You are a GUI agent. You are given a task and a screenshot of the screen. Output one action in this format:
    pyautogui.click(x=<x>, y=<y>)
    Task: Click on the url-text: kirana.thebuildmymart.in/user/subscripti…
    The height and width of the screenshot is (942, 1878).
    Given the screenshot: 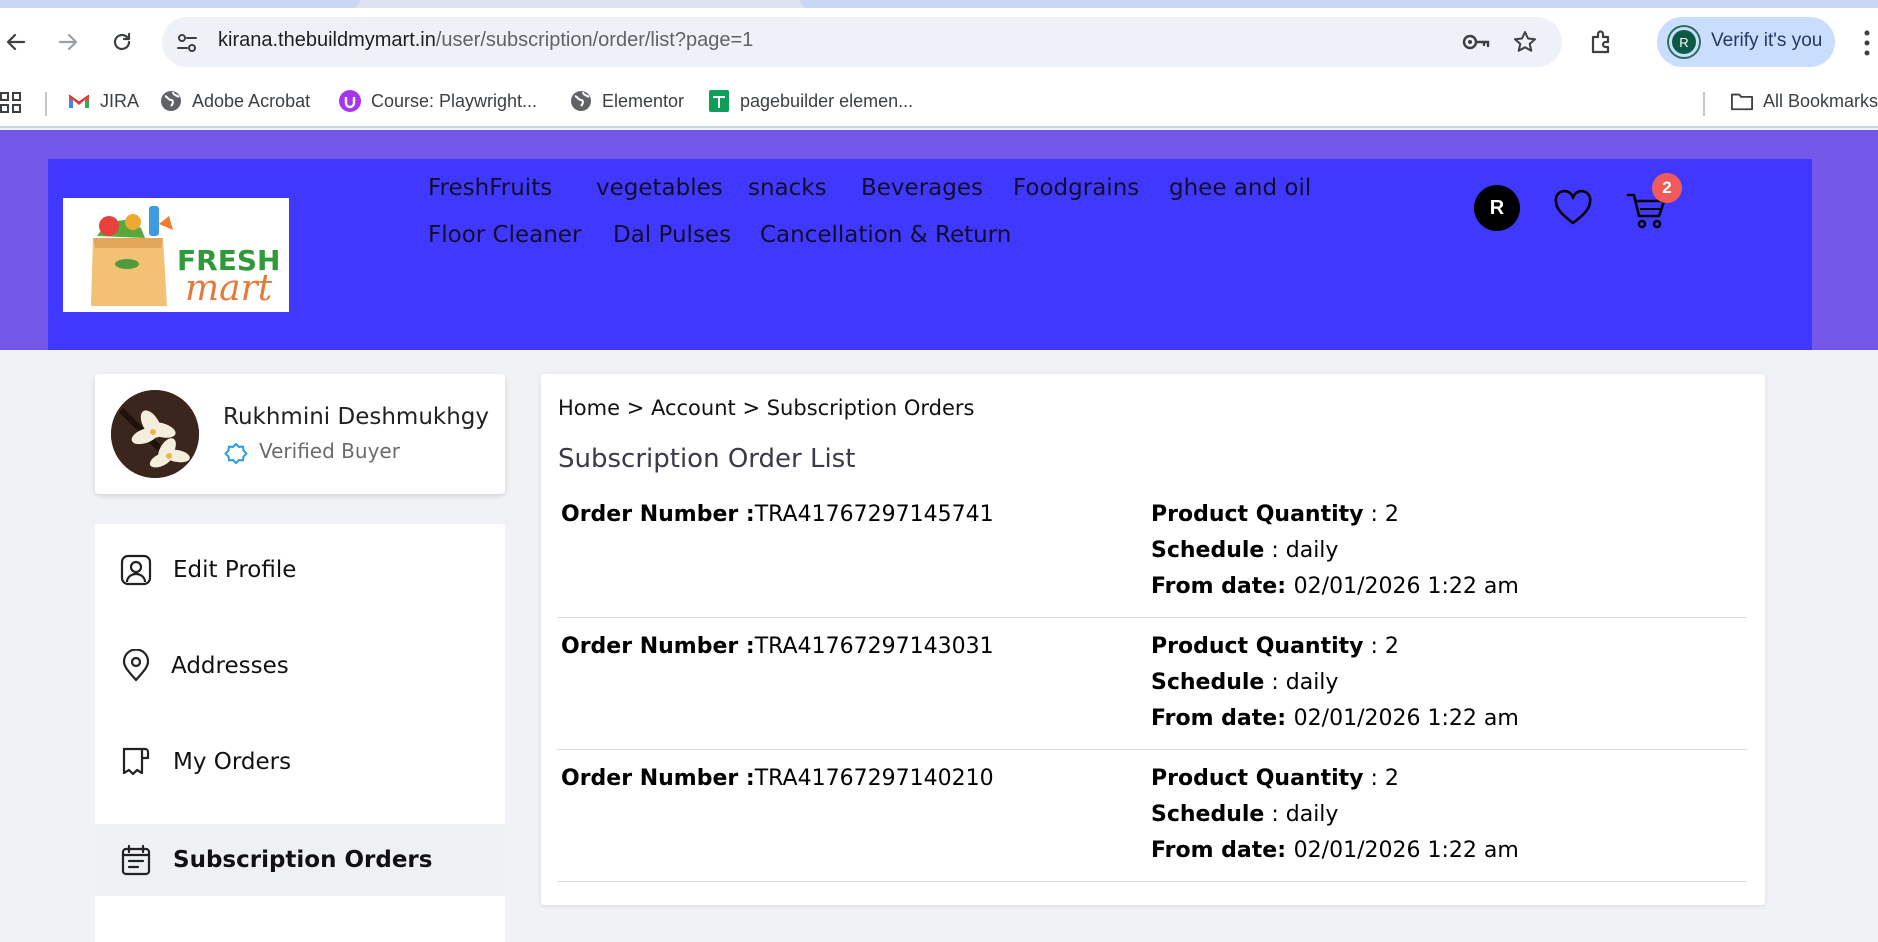 What is the action you would take?
    pyautogui.click(x=485, y=40)
    